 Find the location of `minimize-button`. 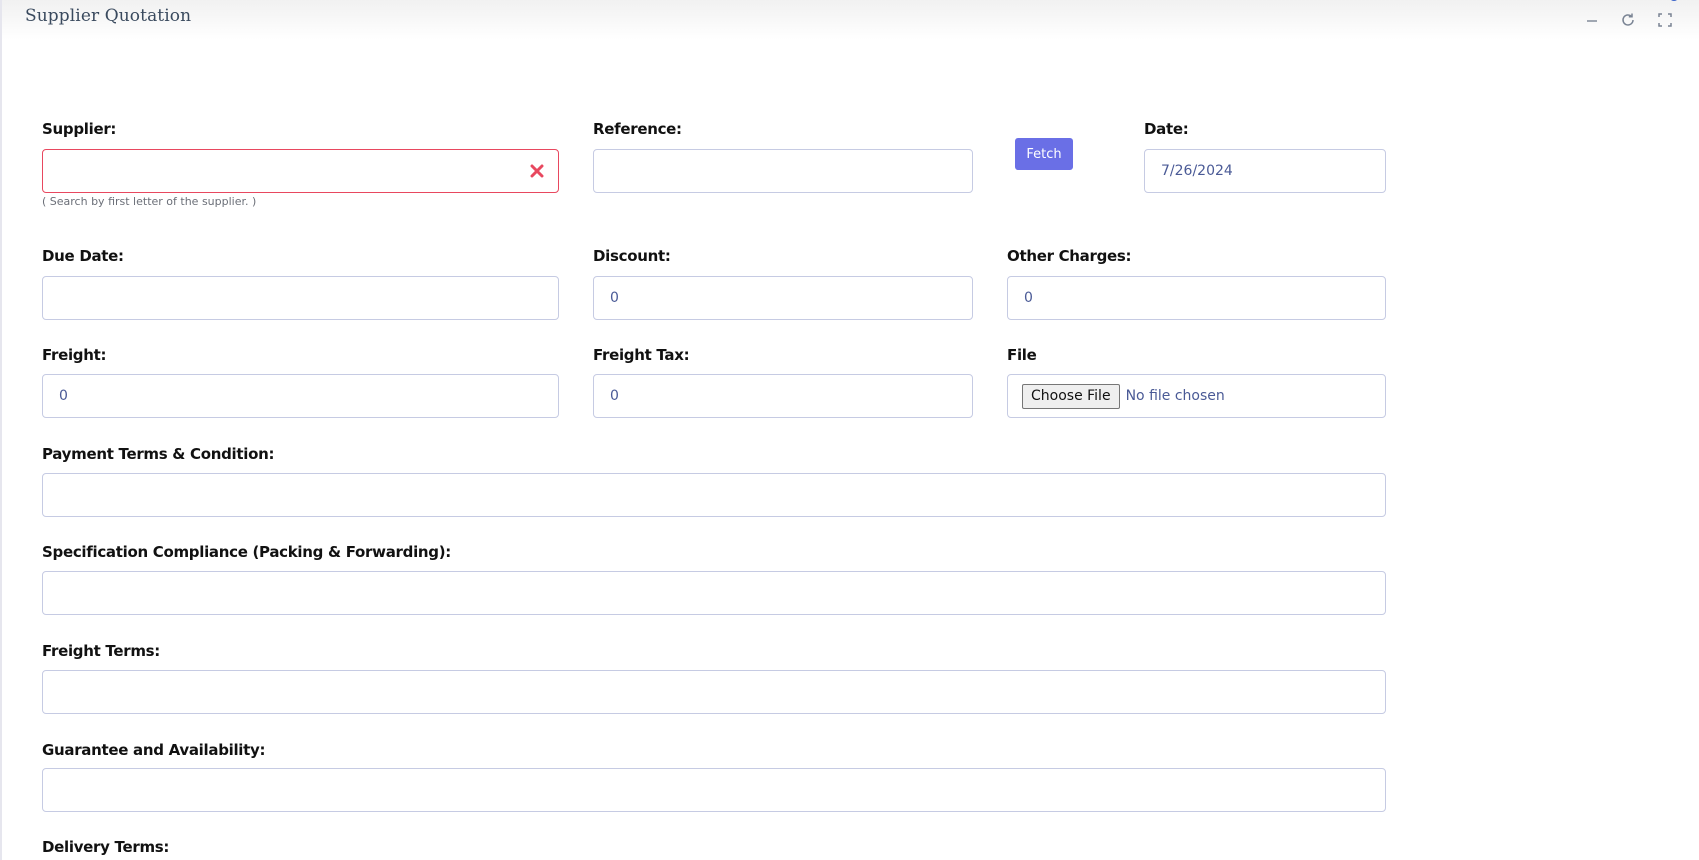

minimize-button is located at coordinates (1592, 20).